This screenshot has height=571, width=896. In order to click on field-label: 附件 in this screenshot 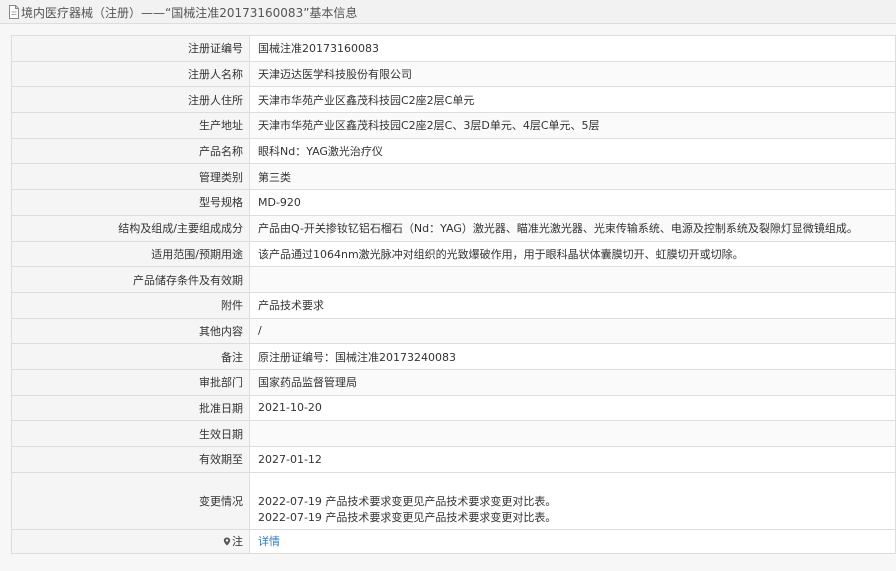, I will do `click(130, 305)`.